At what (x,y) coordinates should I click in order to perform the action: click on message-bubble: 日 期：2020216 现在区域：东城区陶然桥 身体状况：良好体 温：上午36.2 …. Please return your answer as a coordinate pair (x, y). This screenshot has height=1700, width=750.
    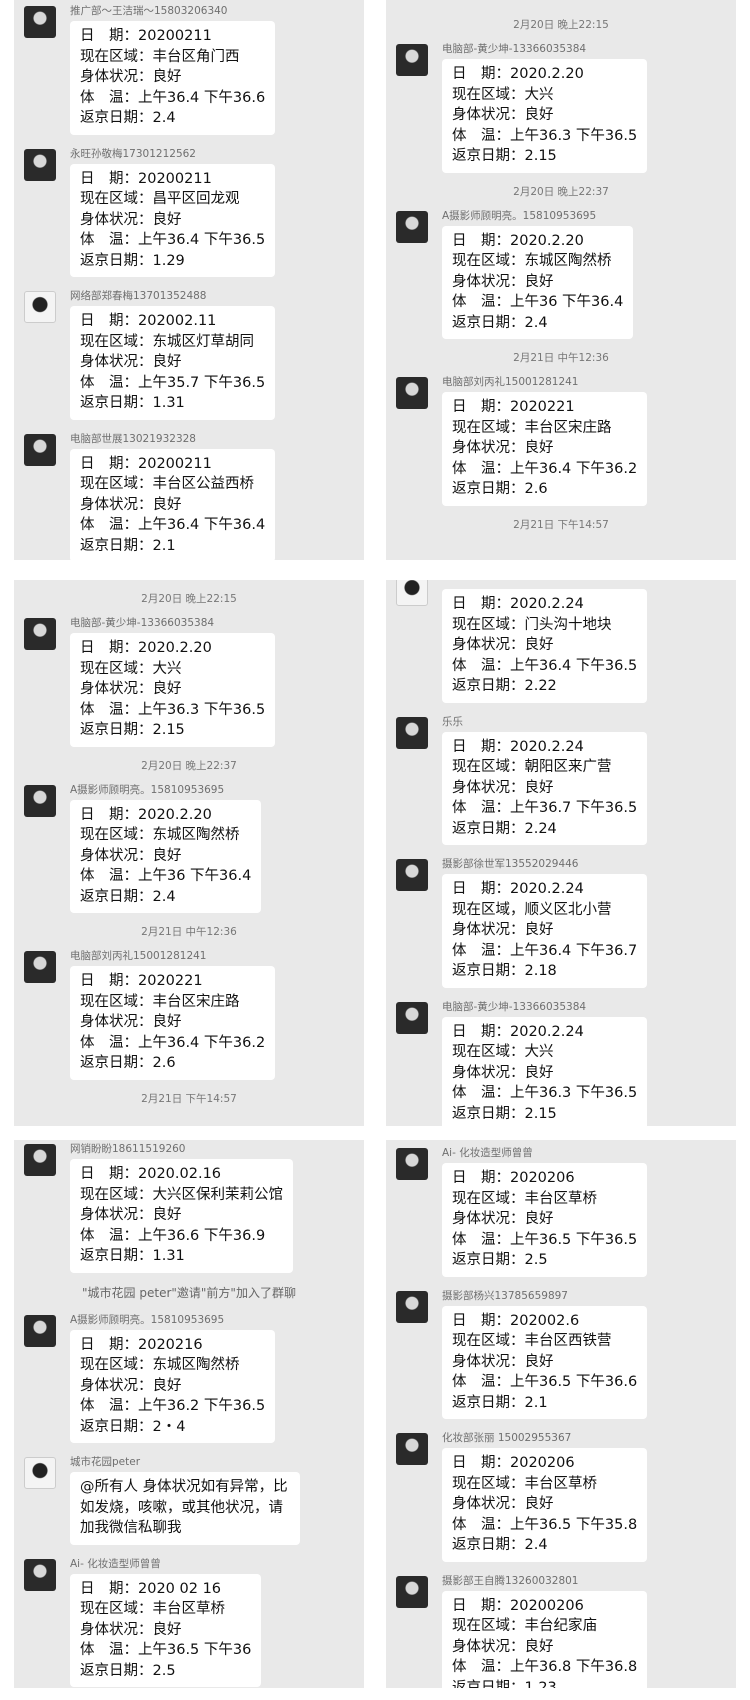
    Looking at the image, I should click on (173, 1386).